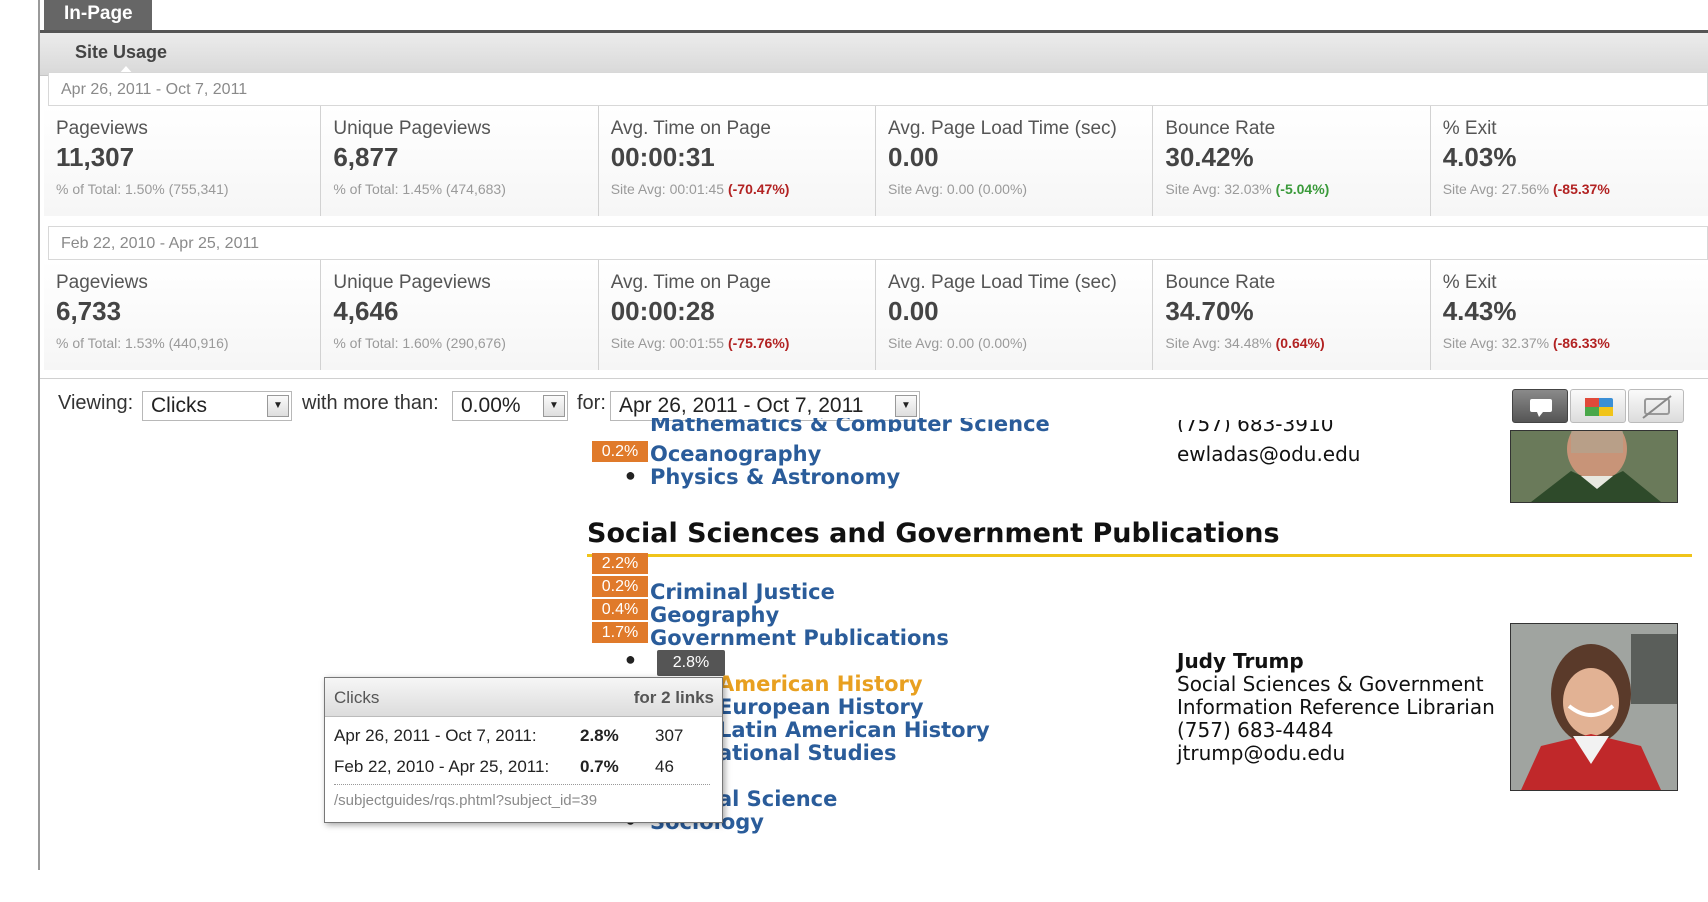 This screenshot has height=902, width=1708. Describe the element at coordinates (1261, 753) in the screenshot. I see `contact-email: jtrump@odu.edu` at that location.